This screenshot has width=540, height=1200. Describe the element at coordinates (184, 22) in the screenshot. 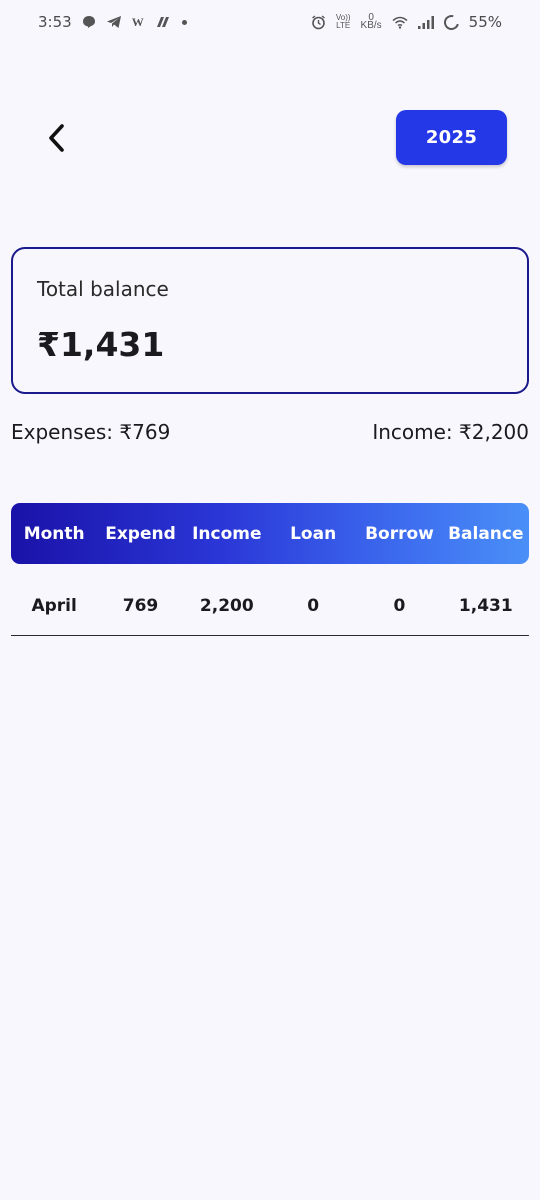

I see `dot-icon` at that location.